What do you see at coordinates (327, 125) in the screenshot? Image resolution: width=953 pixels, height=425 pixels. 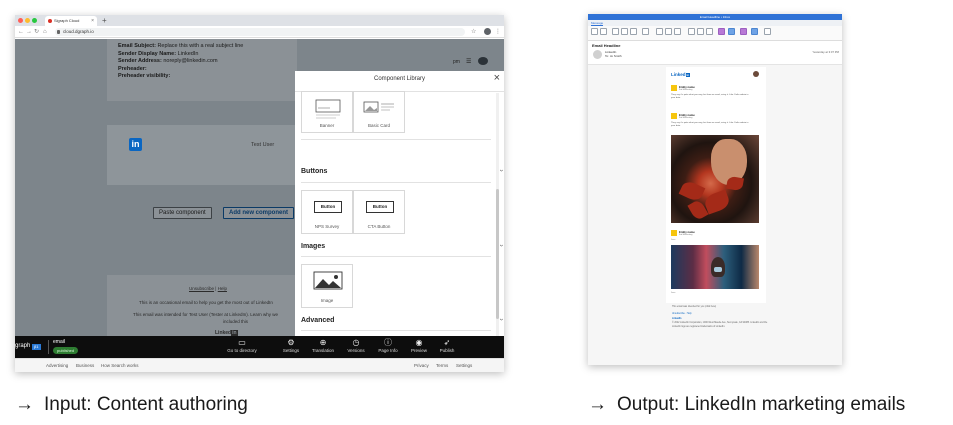 I see `tile-banner-caption: Banner` at bounding box center [327, 125].